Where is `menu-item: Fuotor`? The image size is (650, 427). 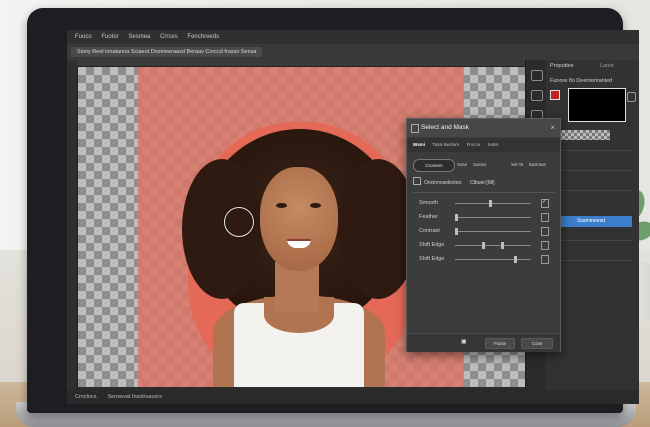
menu-item: Fuotor is located at coordinates (109, 37).